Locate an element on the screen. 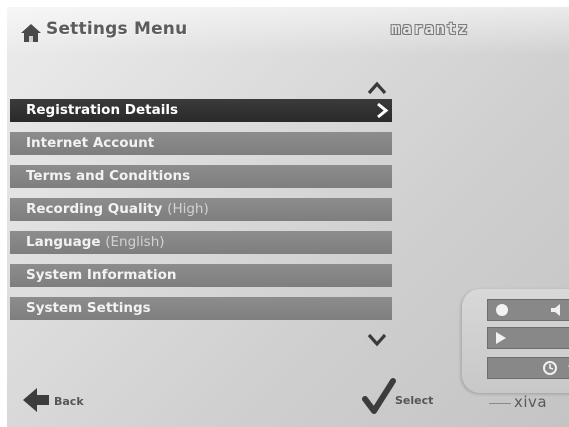 The width and height of the screenshot is (569, 427). play-icon is located at coordinates (501, 338).